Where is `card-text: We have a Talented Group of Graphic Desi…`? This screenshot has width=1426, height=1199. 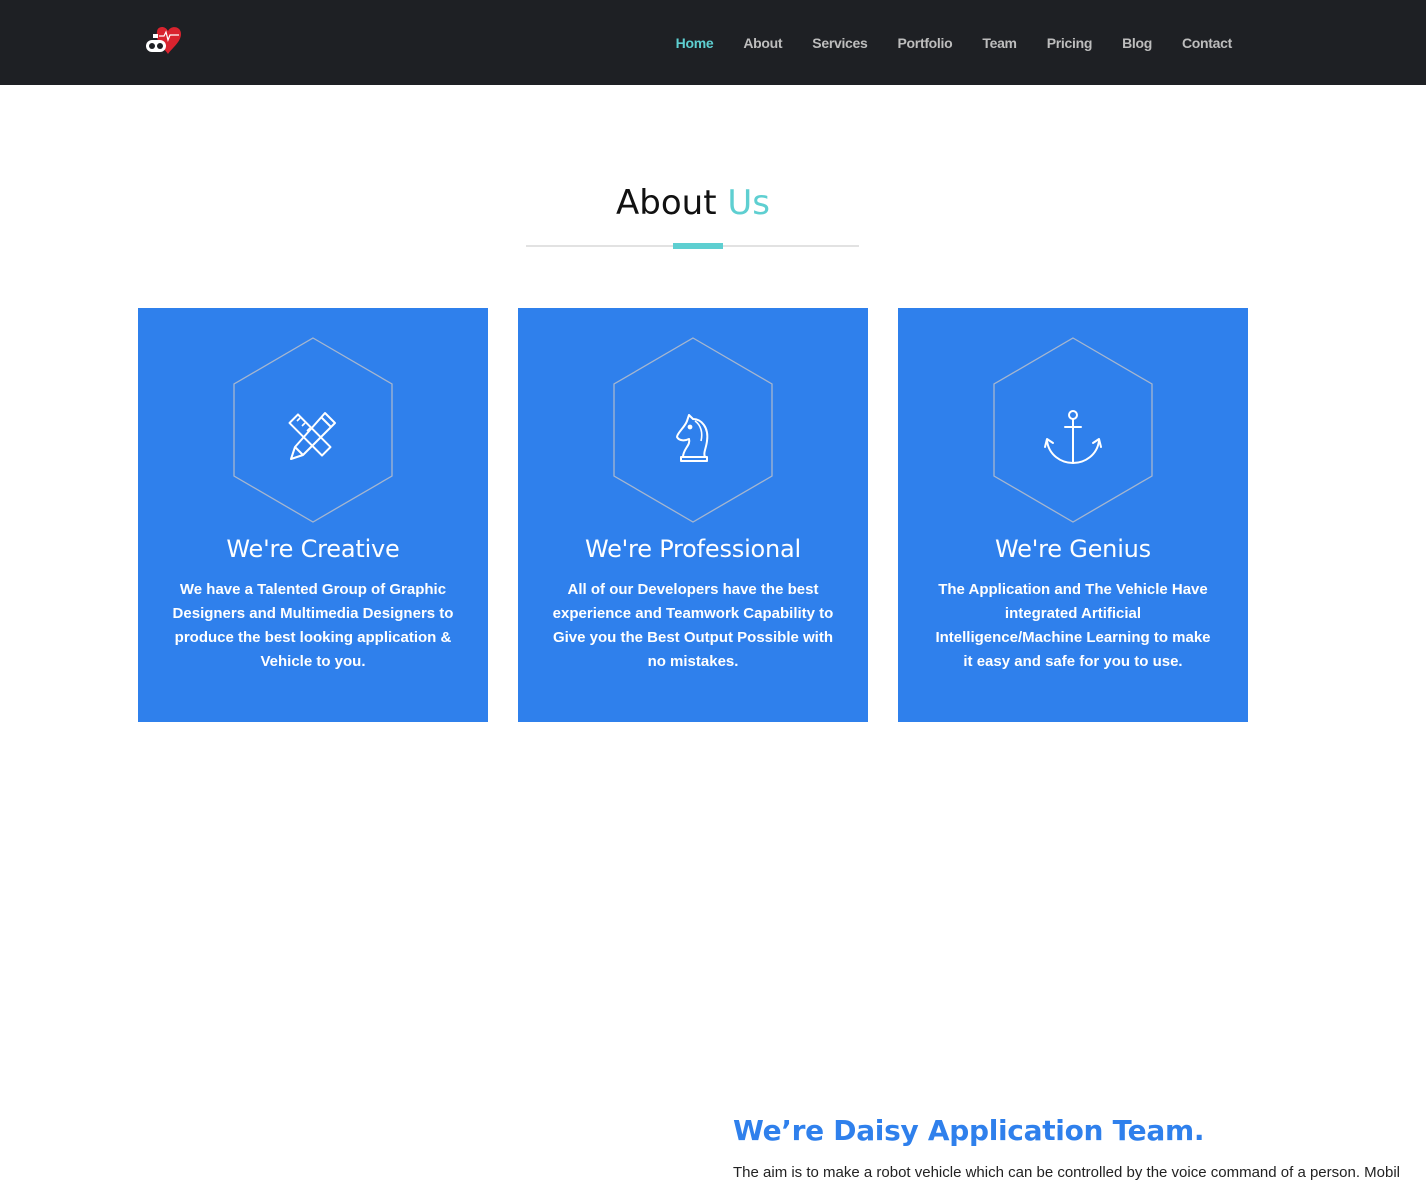
card-text: We have a Talented Group of Graphic Desi… is located at coordinates (313, 625).